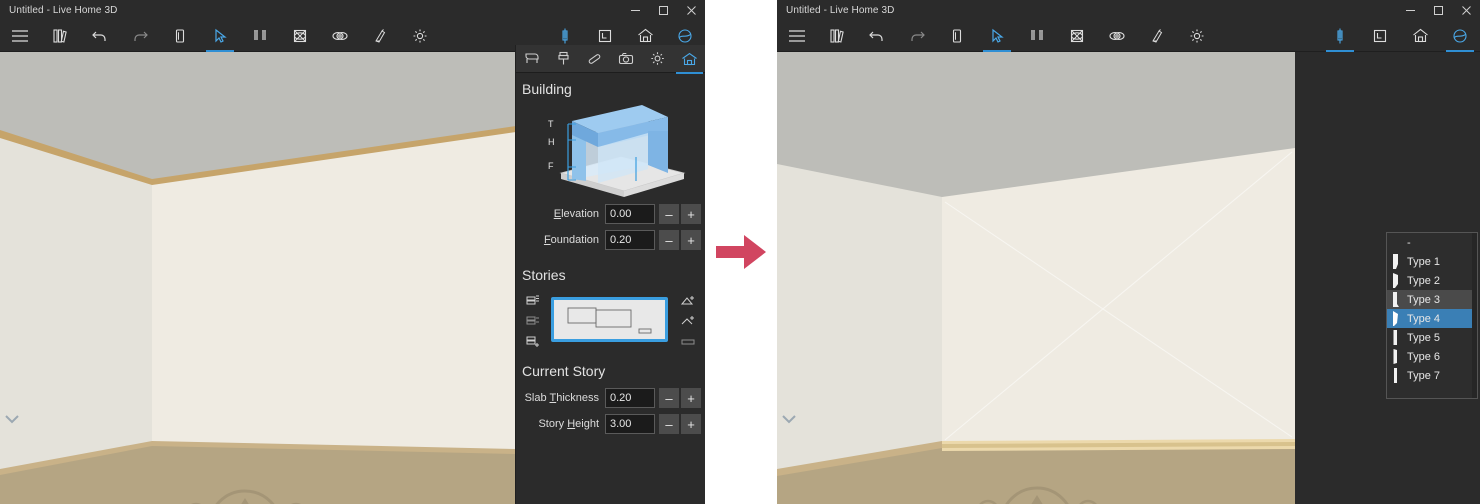 The image size is (1480, 504). I want to click on maximize-button, so click(663, 10).